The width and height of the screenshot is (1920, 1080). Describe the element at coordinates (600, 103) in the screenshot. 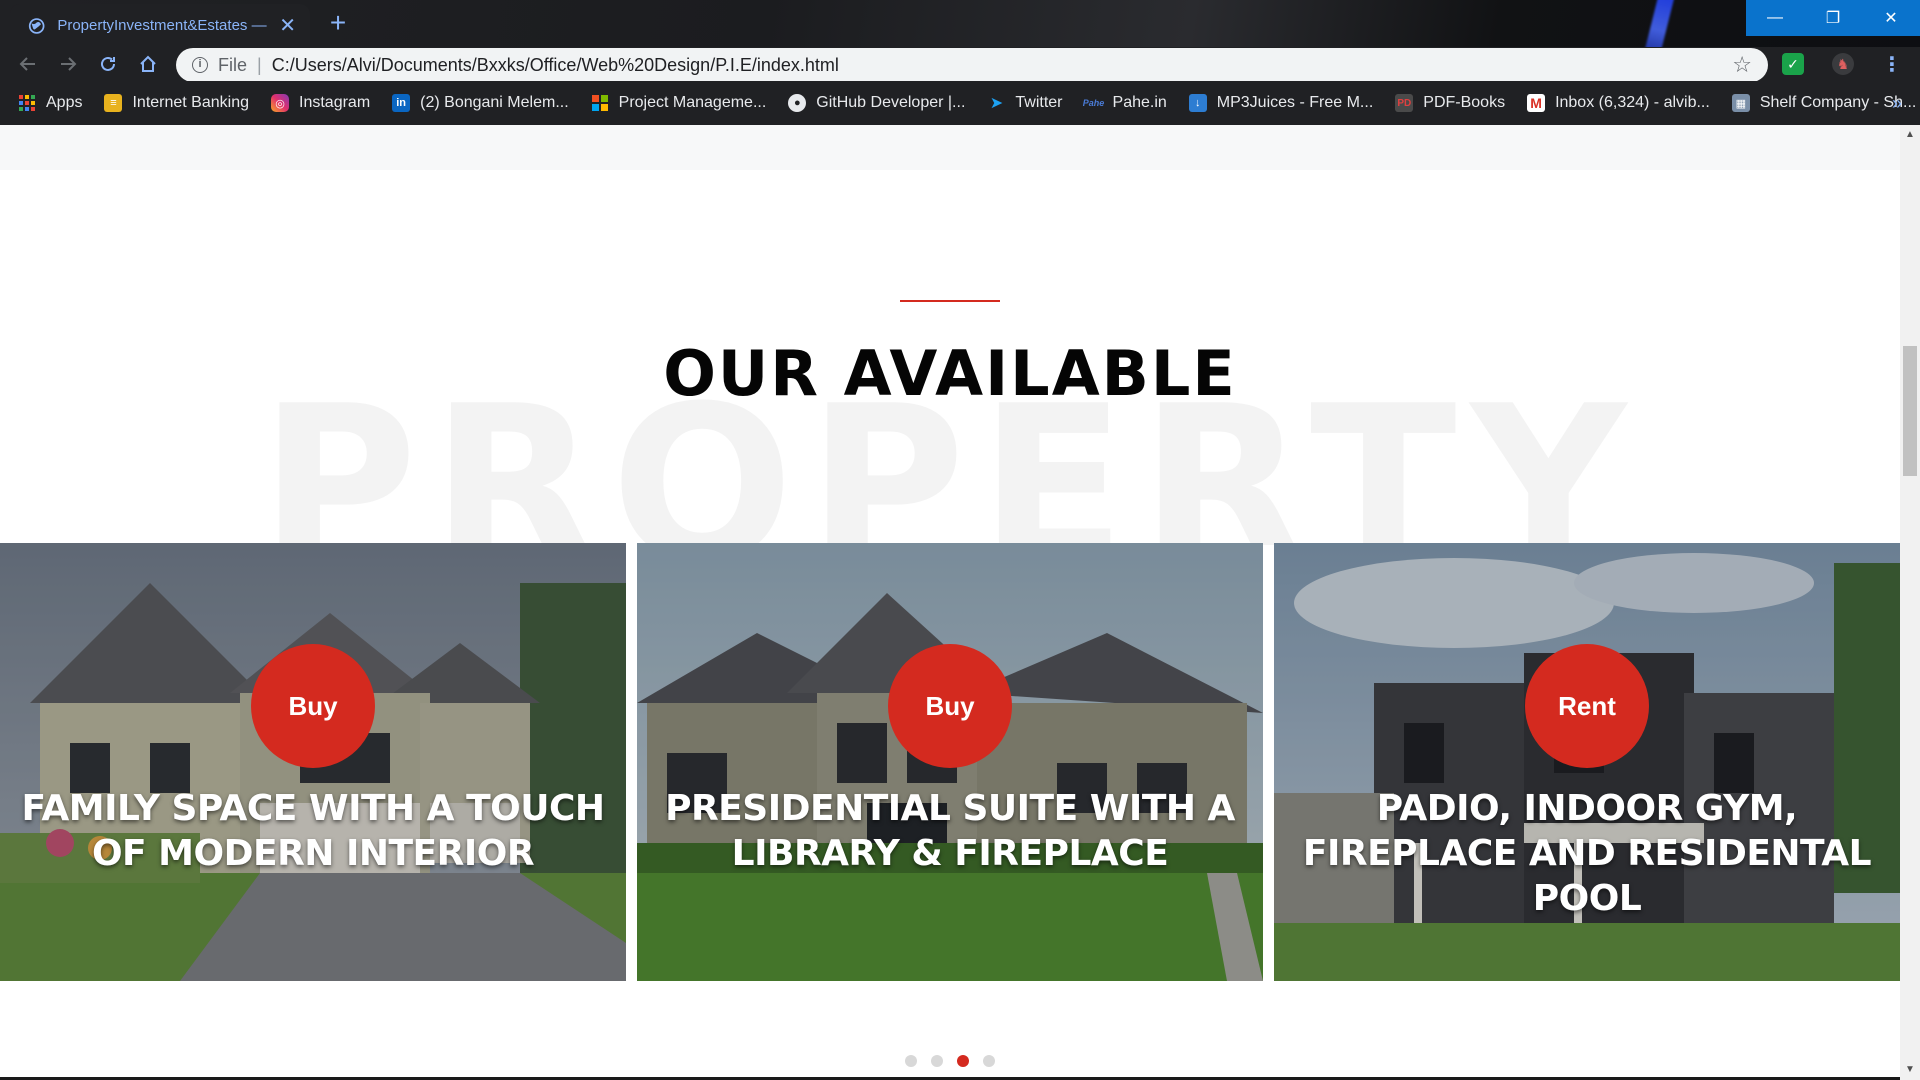

I see `microsoft-icon` at that location.